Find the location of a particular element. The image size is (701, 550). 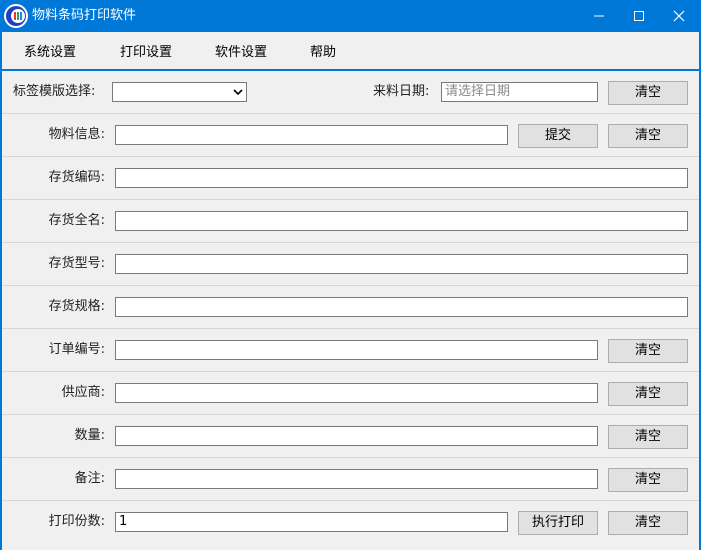

form-row-remark: 备注: 清空 is located at coordinates (350, 479).